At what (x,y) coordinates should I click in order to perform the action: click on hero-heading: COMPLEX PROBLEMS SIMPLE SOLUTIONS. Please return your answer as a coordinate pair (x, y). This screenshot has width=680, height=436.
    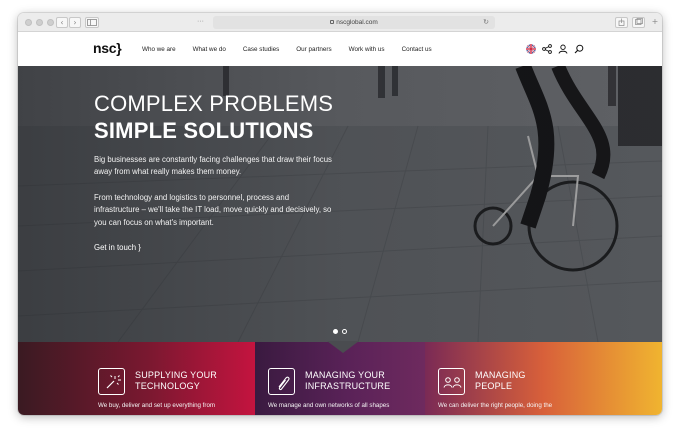
    Looking at the image, I should click on (213, 117).